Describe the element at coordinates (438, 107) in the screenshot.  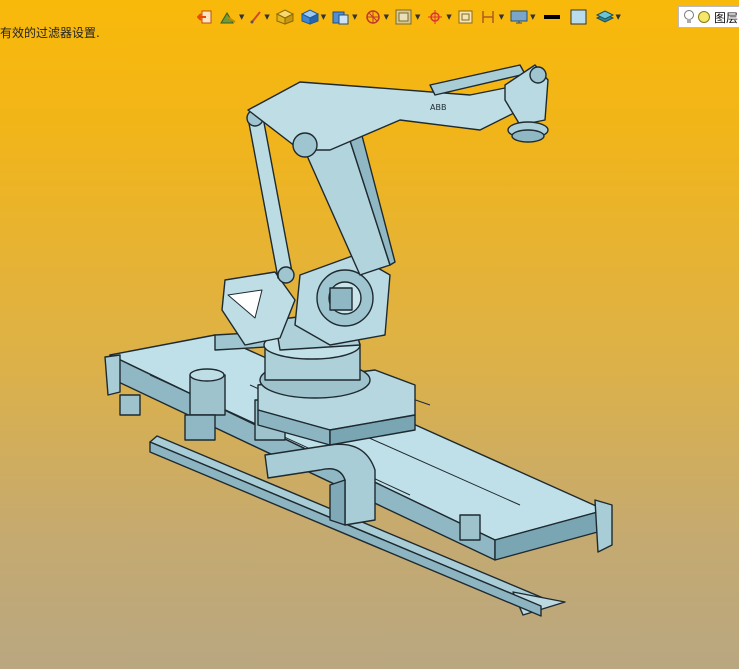
I see `svg-text: ABB` at that location.